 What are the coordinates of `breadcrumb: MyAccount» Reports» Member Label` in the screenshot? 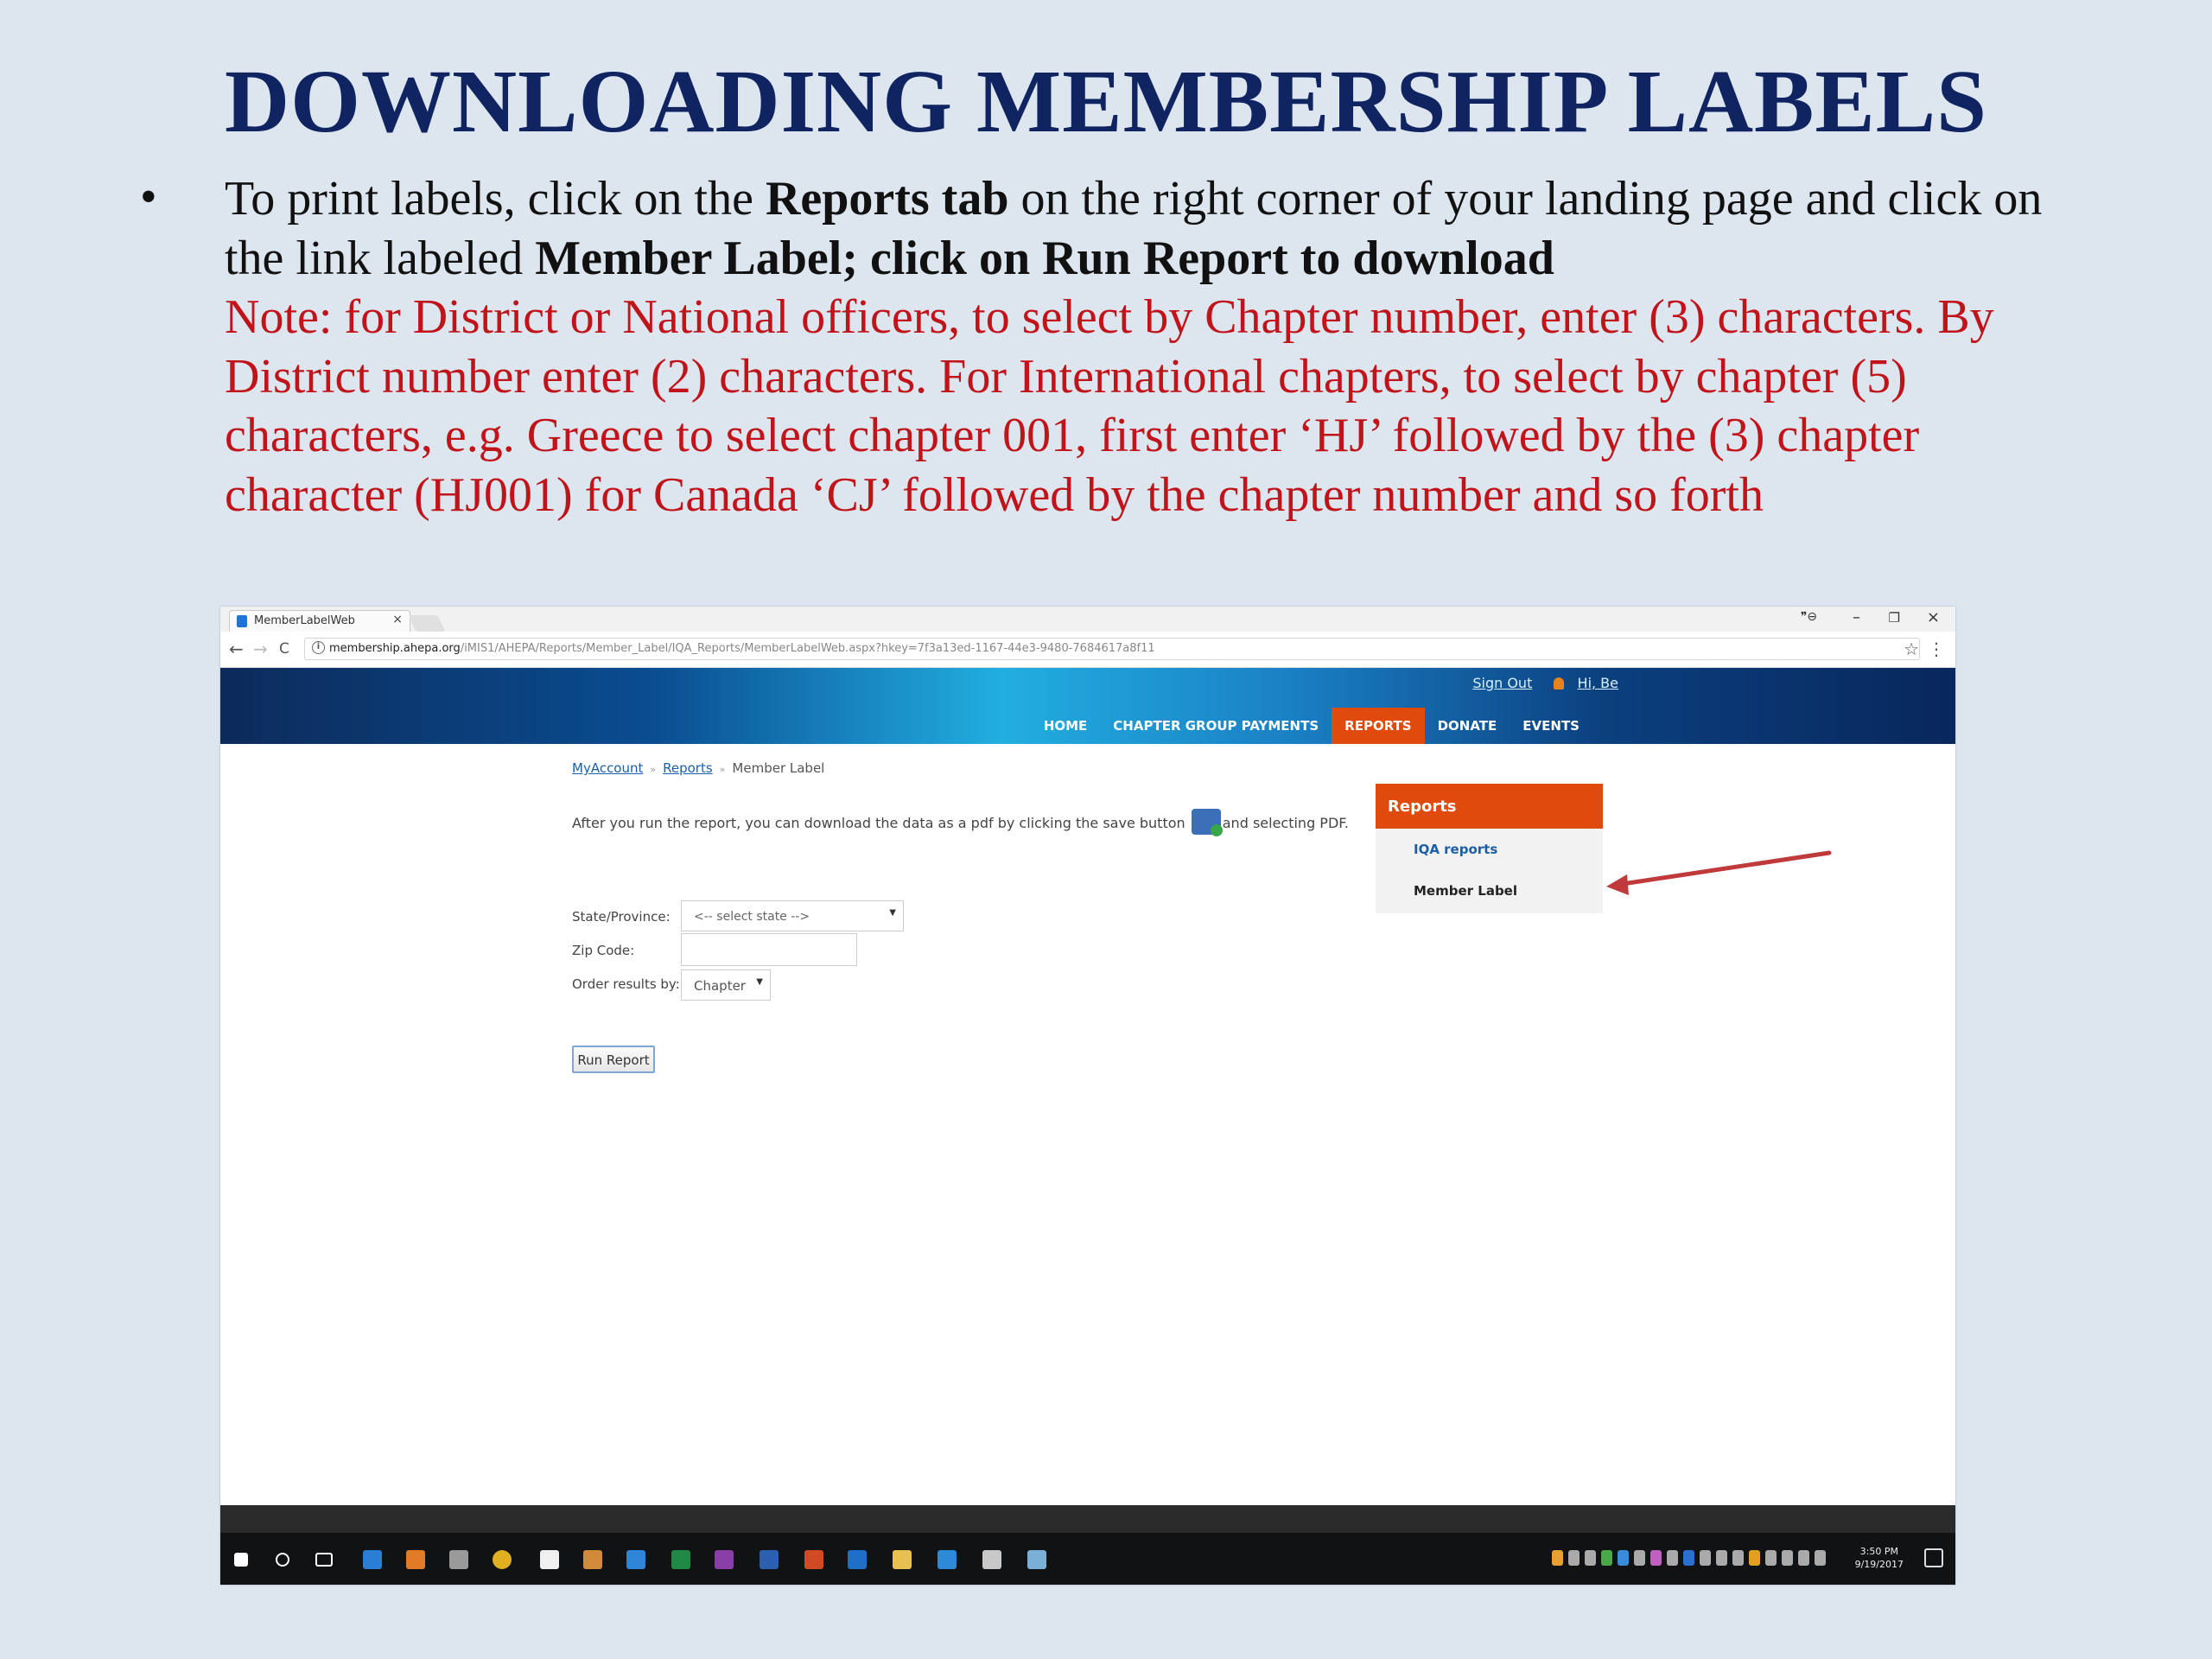 It's located at (698, 768).